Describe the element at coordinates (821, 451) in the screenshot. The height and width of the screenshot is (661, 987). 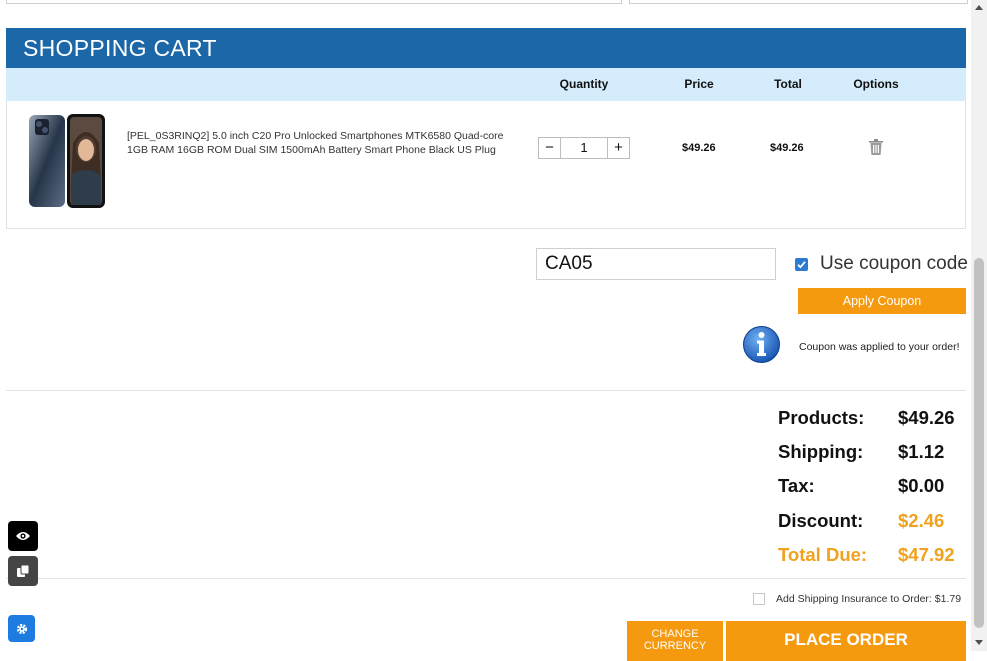
I see `shipping-label: Shipping:` at that location.